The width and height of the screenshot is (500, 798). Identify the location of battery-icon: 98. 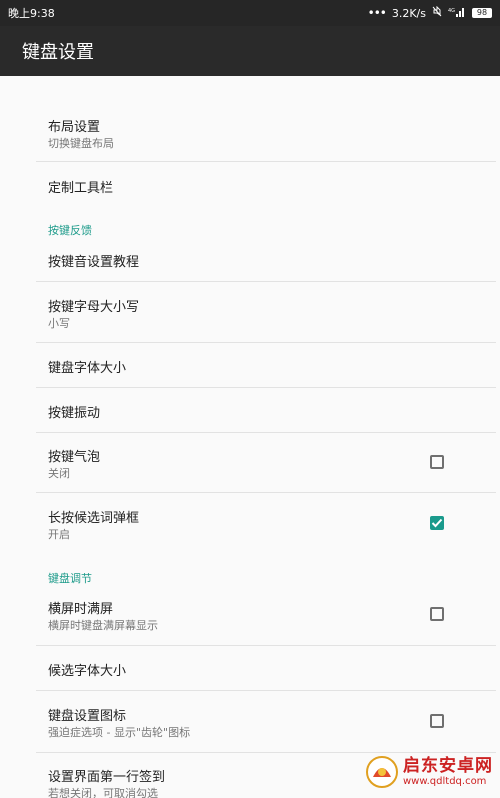
(482, 13).